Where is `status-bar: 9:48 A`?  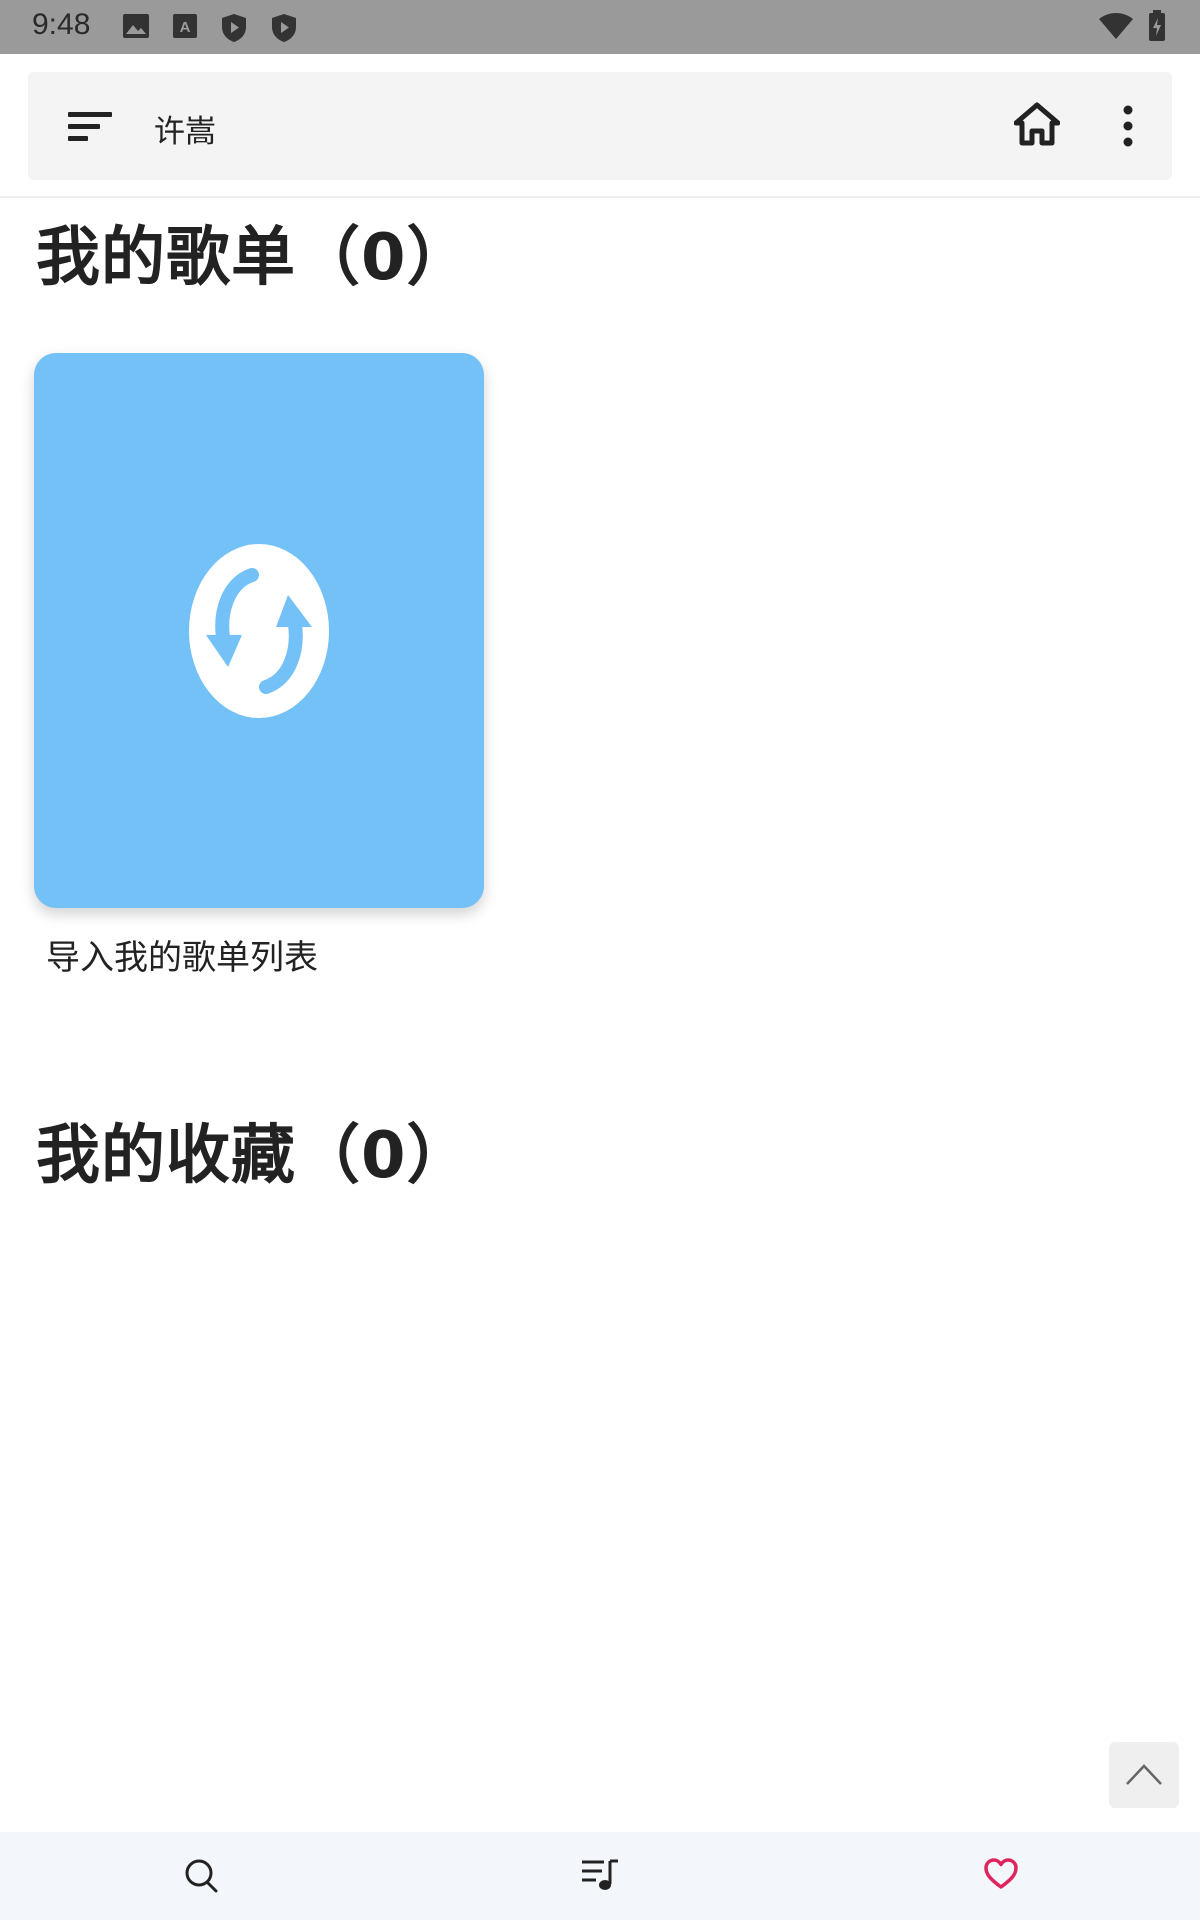 status-bar: 9:48 A is located at coordinates (600, 27).